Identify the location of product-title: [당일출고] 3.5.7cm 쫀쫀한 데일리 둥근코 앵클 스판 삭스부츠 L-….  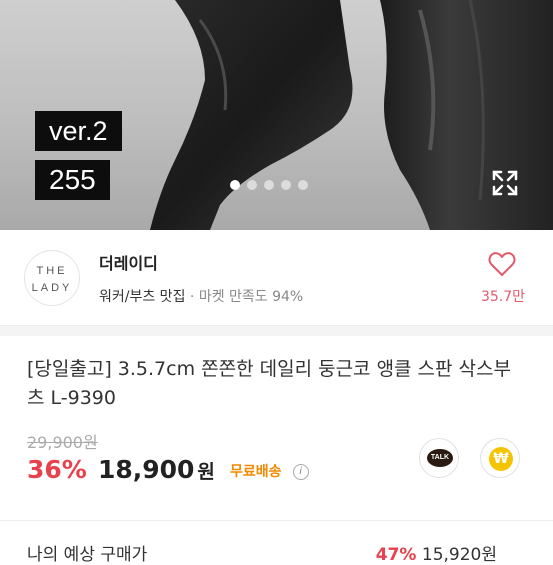
(269, 383).